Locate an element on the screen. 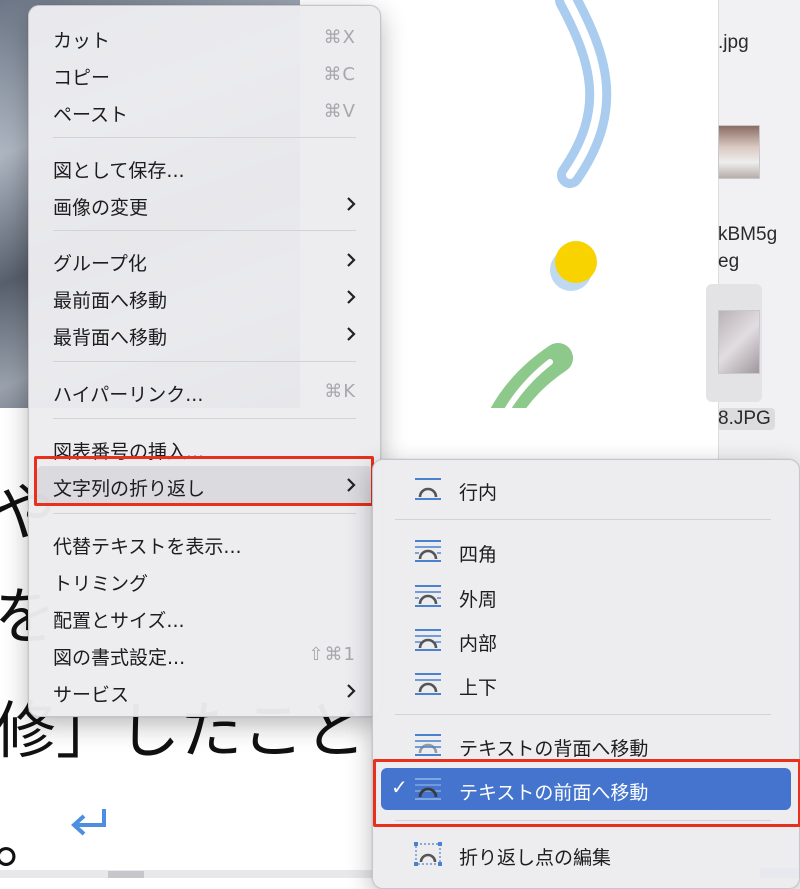 The width and height of the screenshot is (800, 889). menu-item-wrap-text: 文字列の折り返し is located at coordinates (204, 485).